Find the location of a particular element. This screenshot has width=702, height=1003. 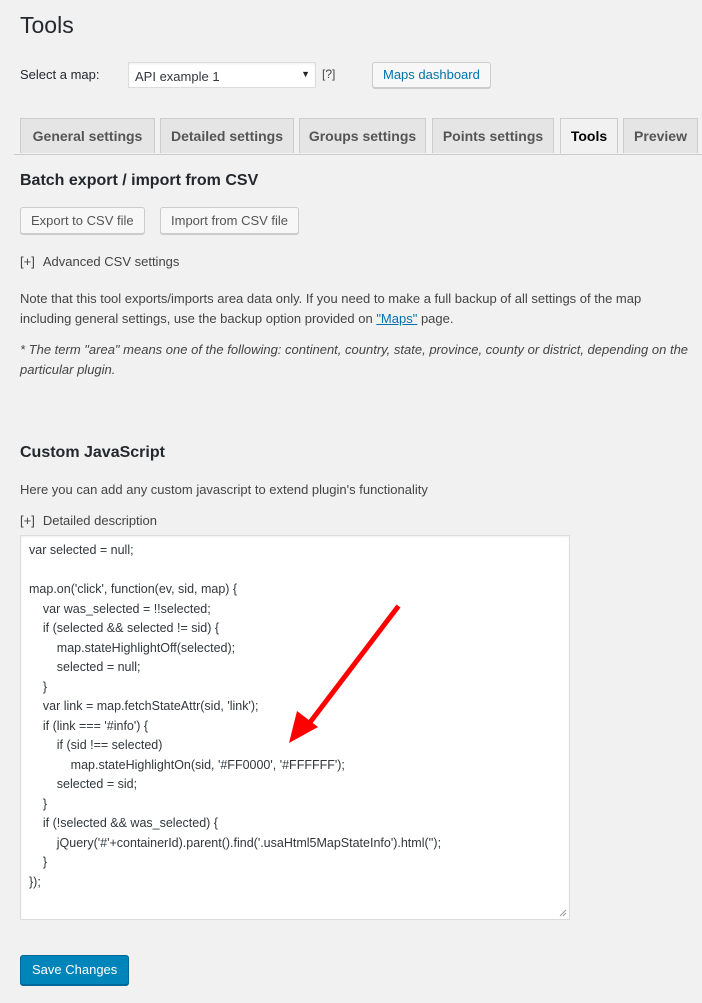

help-link: [?] is located at coordinates (328, 74).